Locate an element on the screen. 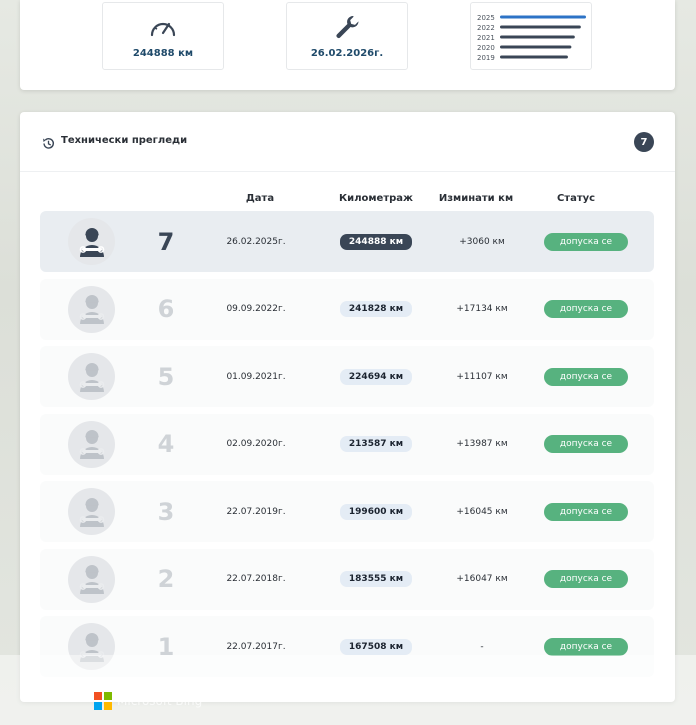  inspection-mileage: 183555 км is located at coordinates (376, 579).